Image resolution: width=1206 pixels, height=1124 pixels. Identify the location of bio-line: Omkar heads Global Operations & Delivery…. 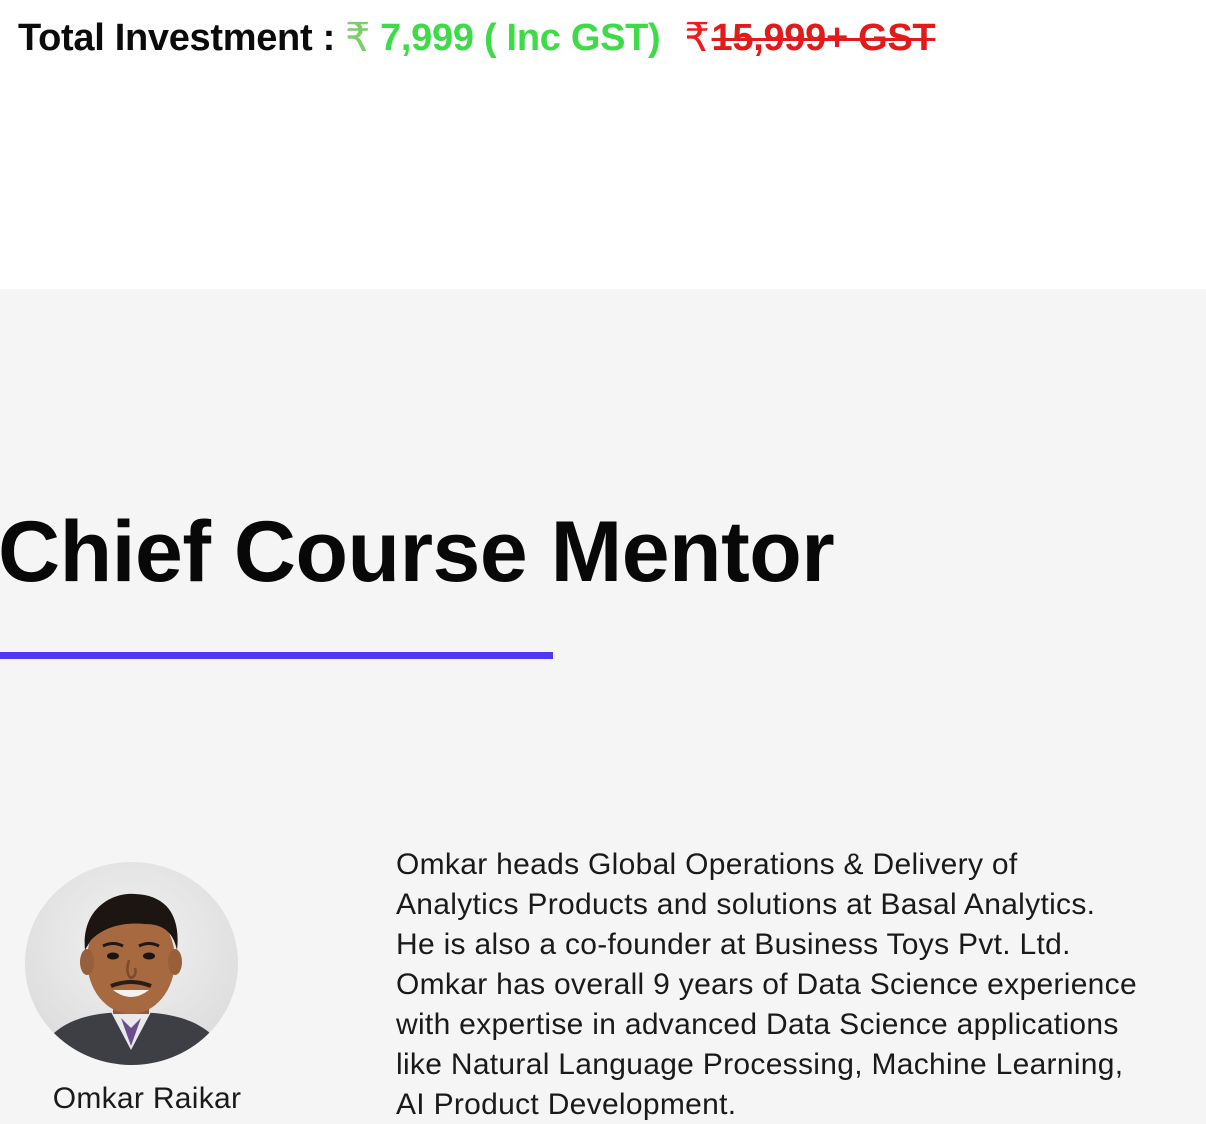
(707, 864).